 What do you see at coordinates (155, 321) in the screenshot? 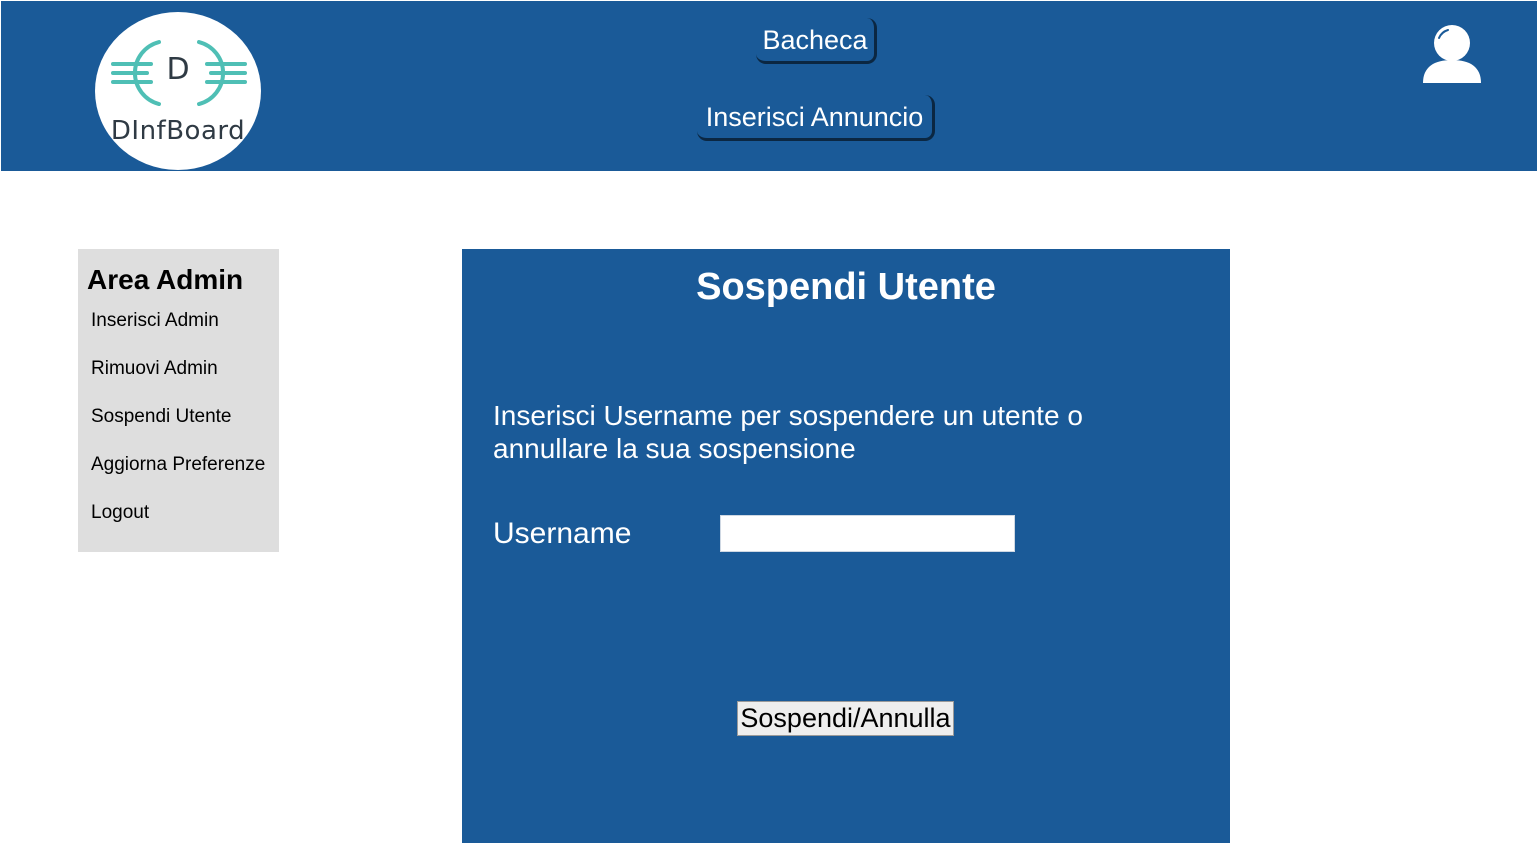
I see `sidebar-item-inserisci-admin: Inserisci Admin` at bounding box center [155, 321].